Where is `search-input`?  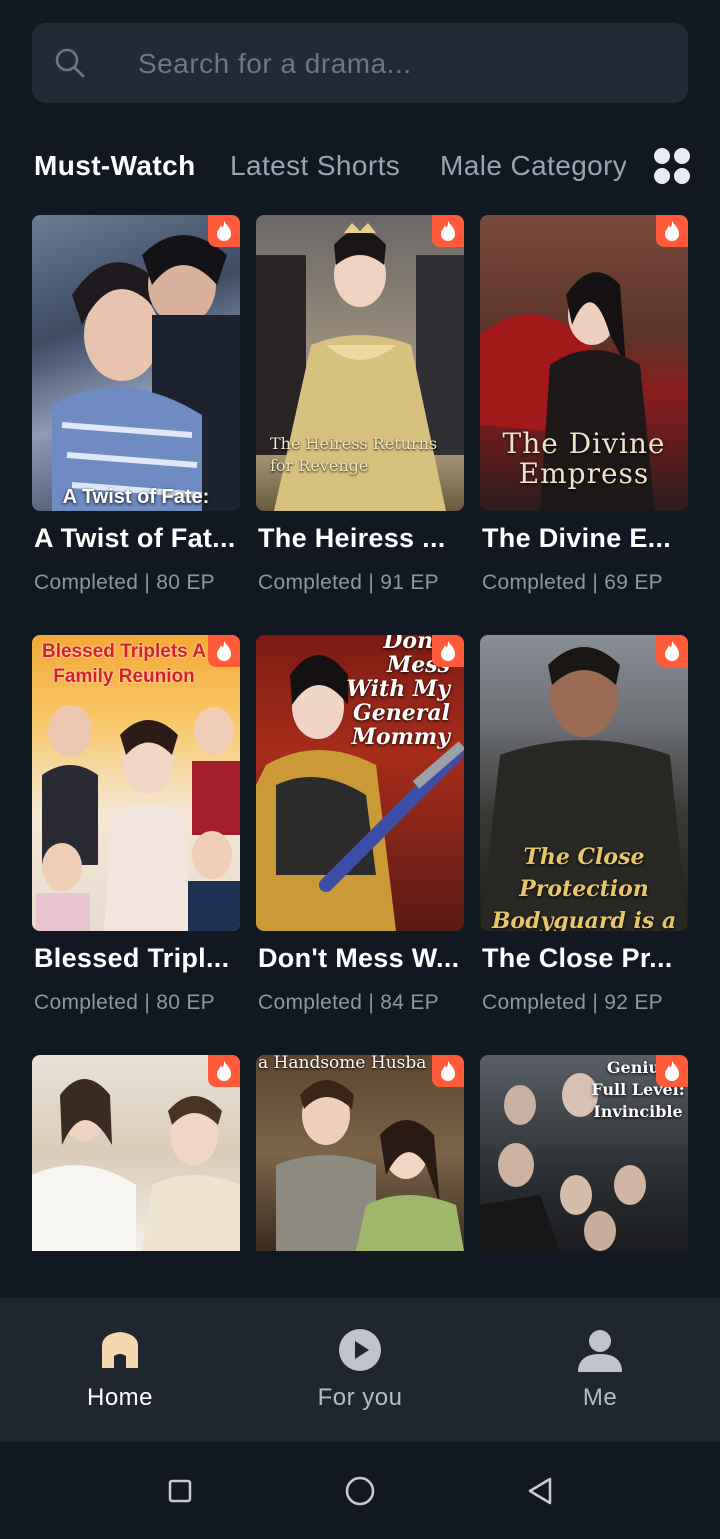 search-input is located at coordinates (408, 64).